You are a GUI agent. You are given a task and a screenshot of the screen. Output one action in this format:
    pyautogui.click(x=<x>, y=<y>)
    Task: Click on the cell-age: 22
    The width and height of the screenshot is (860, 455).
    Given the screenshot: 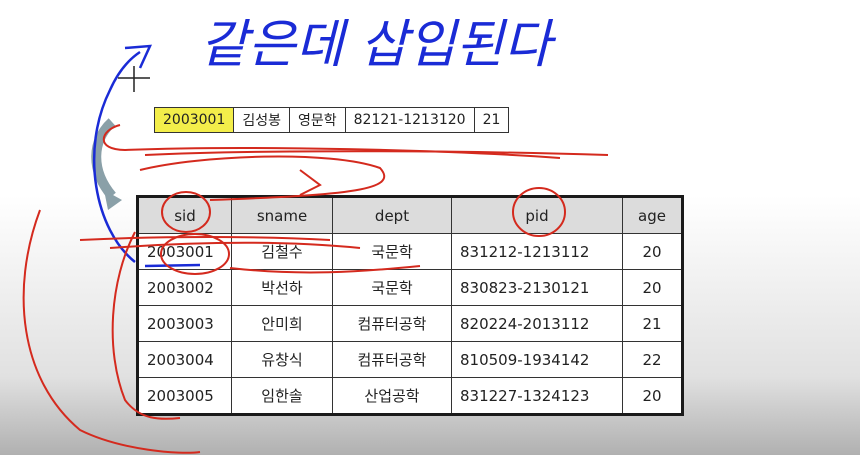 What is the action you would take?
    pyautogui.click(x=652, y=359)
    